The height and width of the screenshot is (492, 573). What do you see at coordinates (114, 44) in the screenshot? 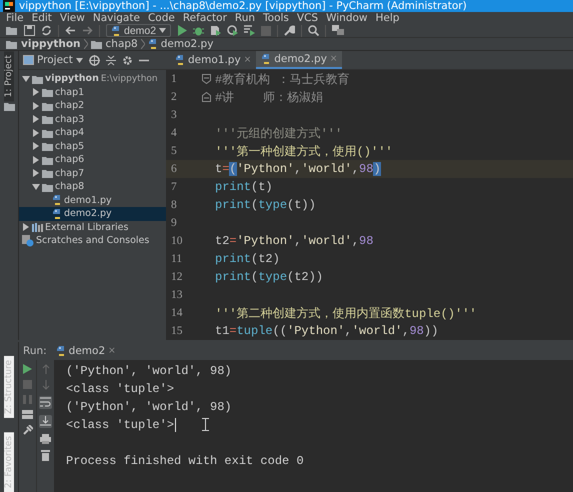
I see `breadcrumb: chap8` at bounding box center [114, 44].